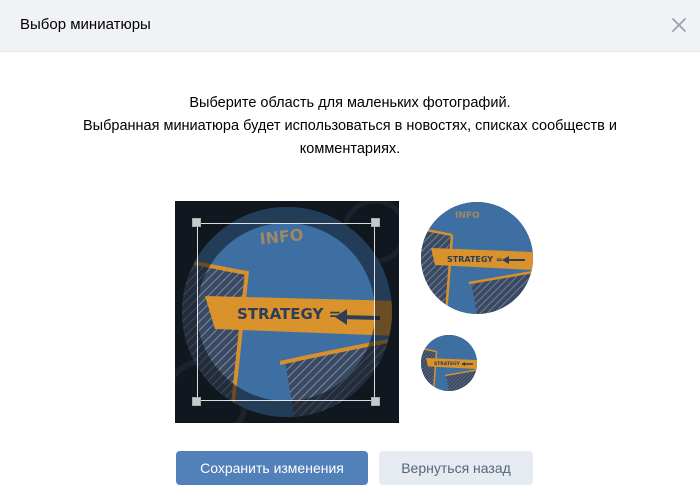 Image resolution: width=700 pixels, height=494 pixels. I want to click on thumbnail-preview-small: STRATEGY =, so click(449, 363).